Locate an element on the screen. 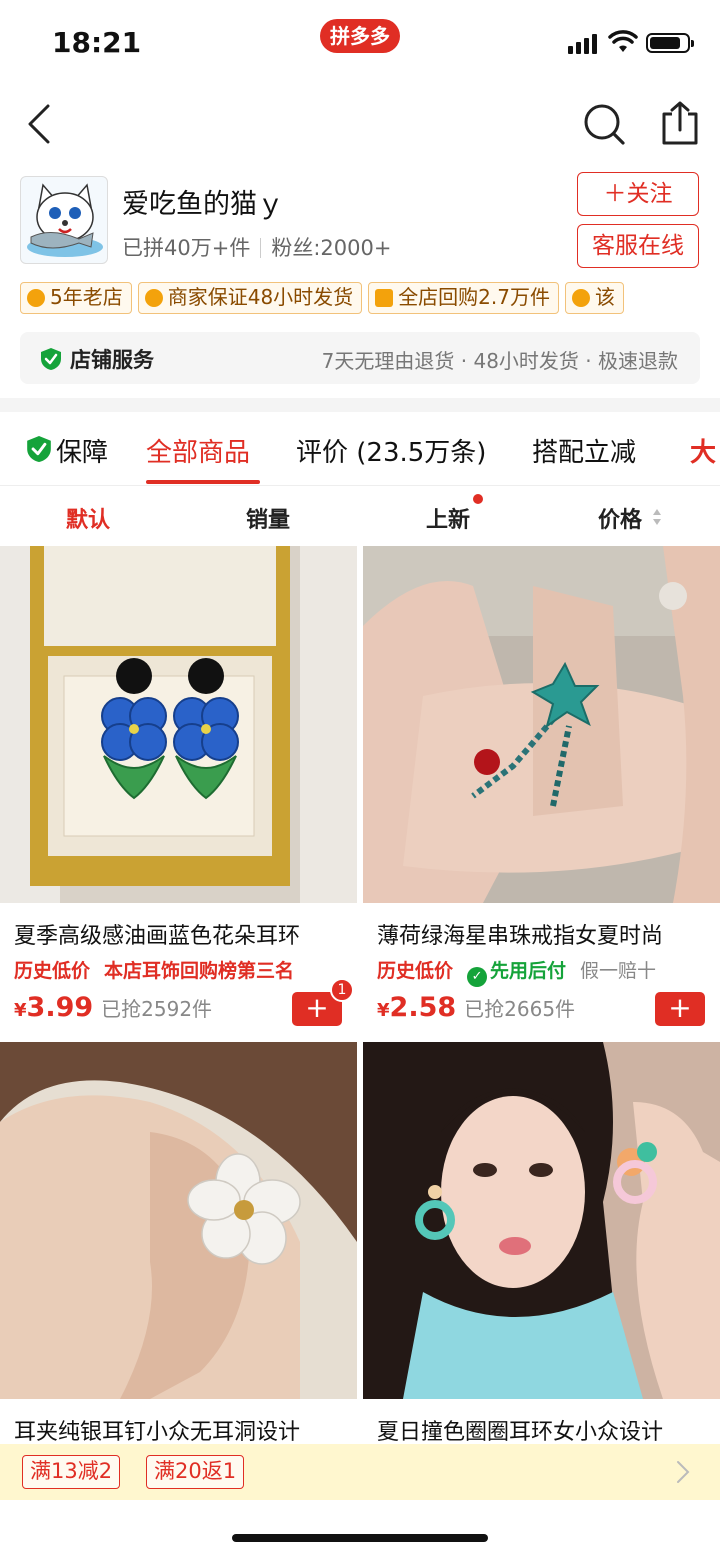 This screenshot has width=720, height=1558. shop-header: 爱吃鱼的猫ｙ 已拼40万+件 粉丝:2000+ ＋关注 客服在线 is located at coordinates (360, 220).